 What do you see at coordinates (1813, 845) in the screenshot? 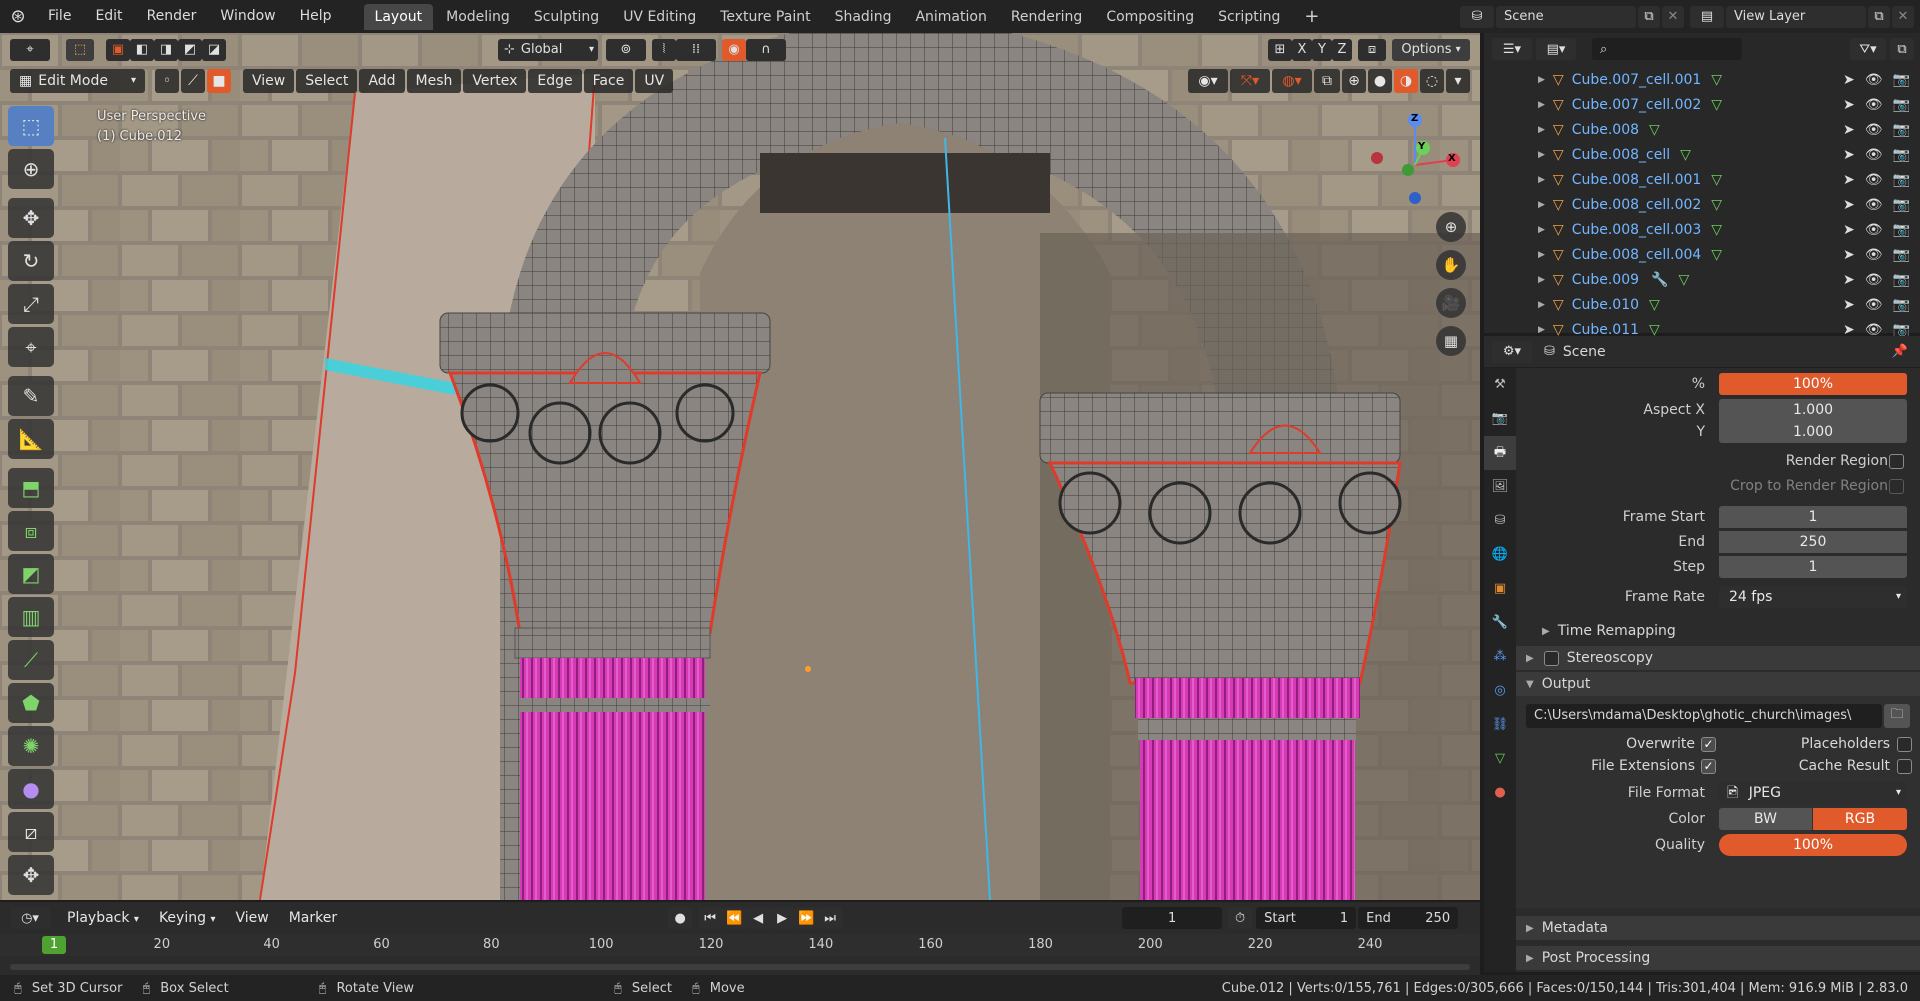
I see `quality-slider: 100%` at bounding box center [1813, 845].